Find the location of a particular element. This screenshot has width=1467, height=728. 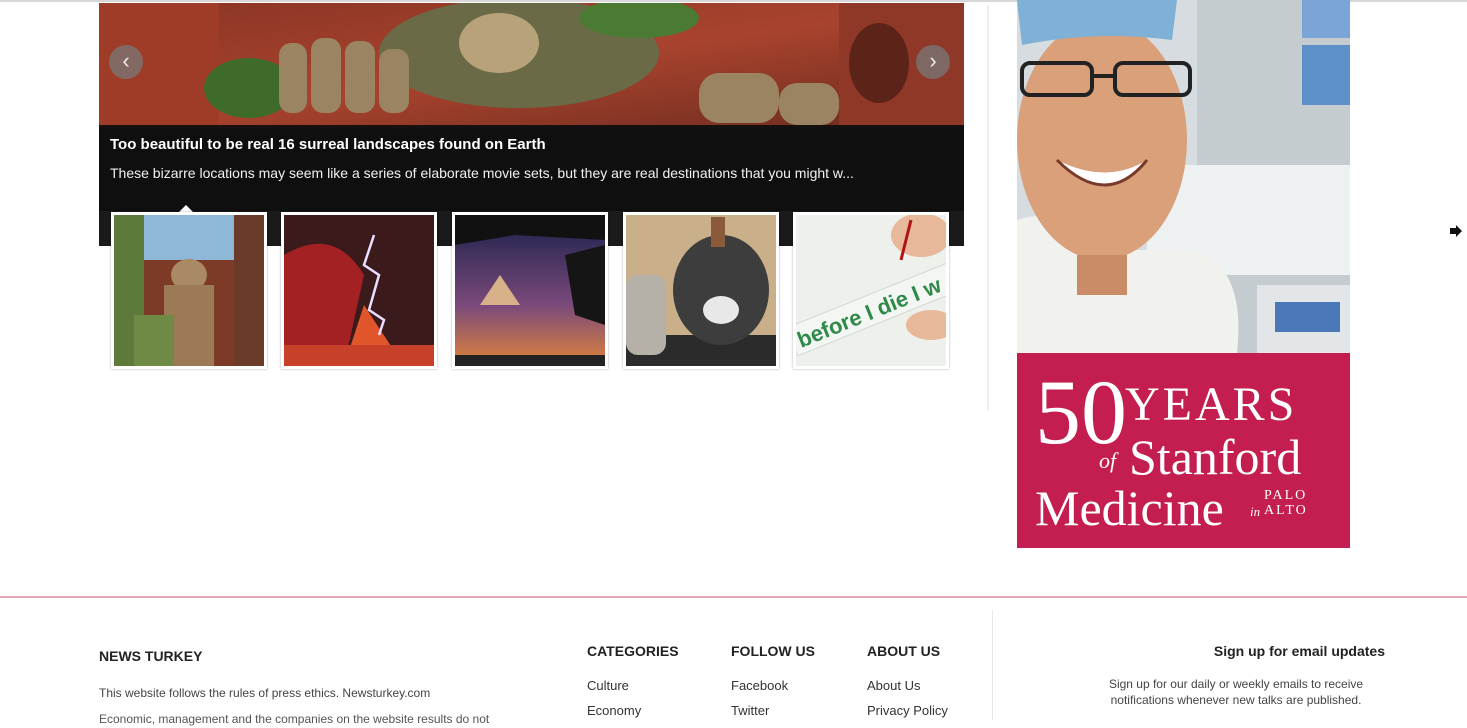

chevron-right-icon: › is located at coordinates (933, 60).